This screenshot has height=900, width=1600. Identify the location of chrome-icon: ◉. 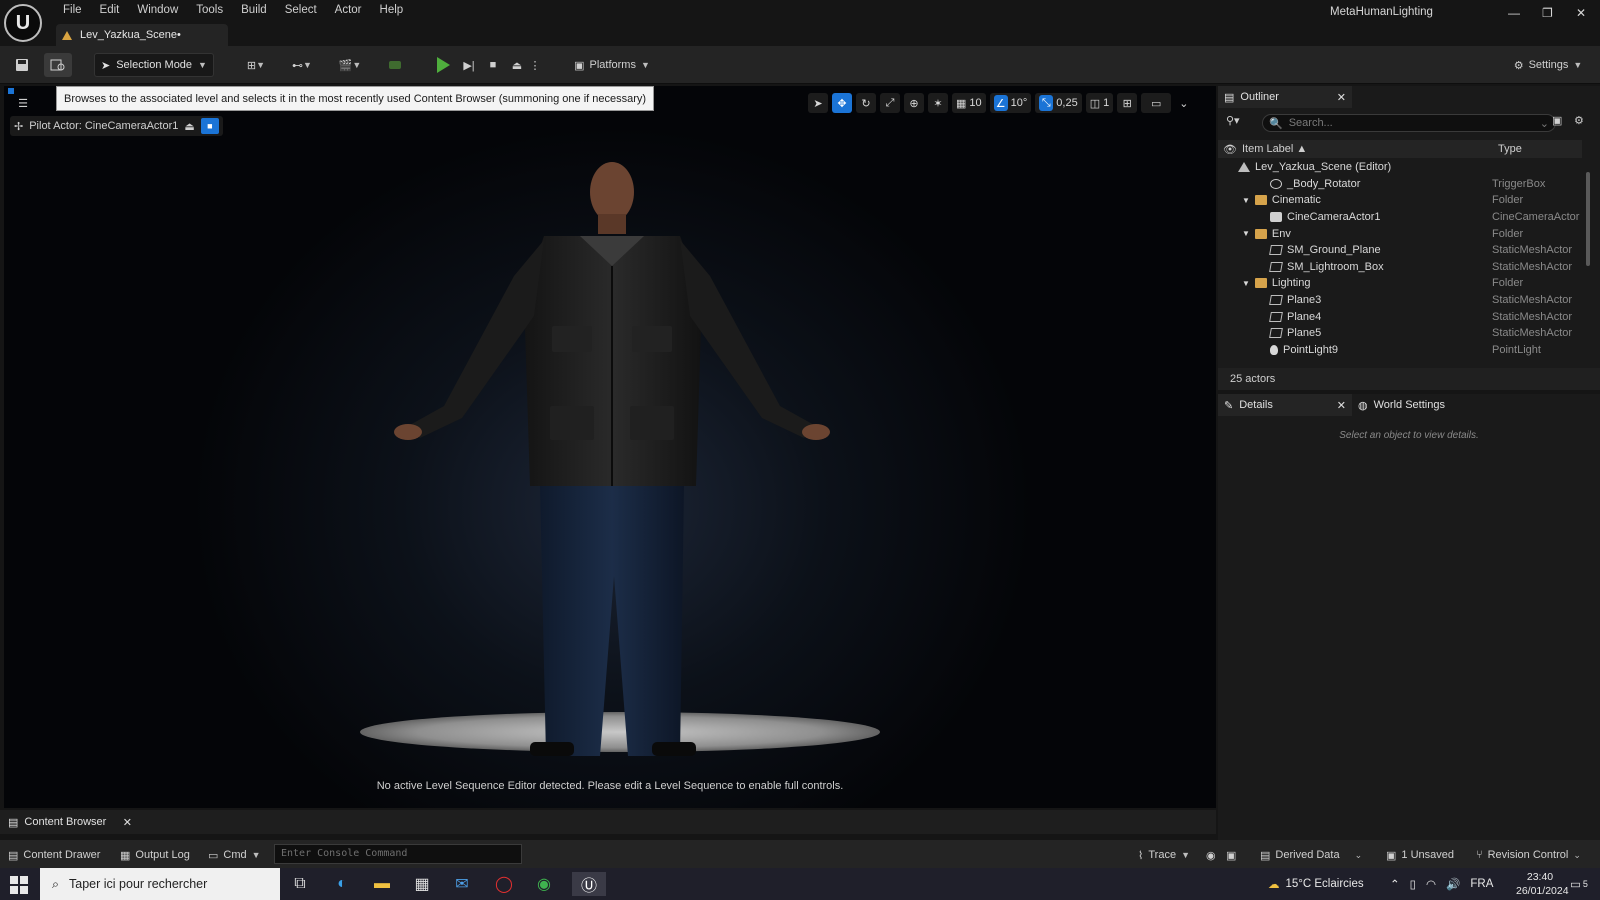
(544, 884).